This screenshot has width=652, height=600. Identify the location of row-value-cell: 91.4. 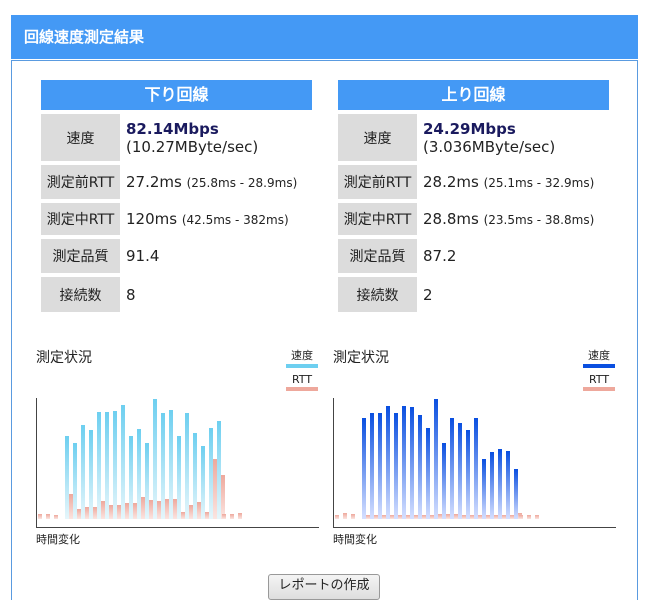
(216, 256).